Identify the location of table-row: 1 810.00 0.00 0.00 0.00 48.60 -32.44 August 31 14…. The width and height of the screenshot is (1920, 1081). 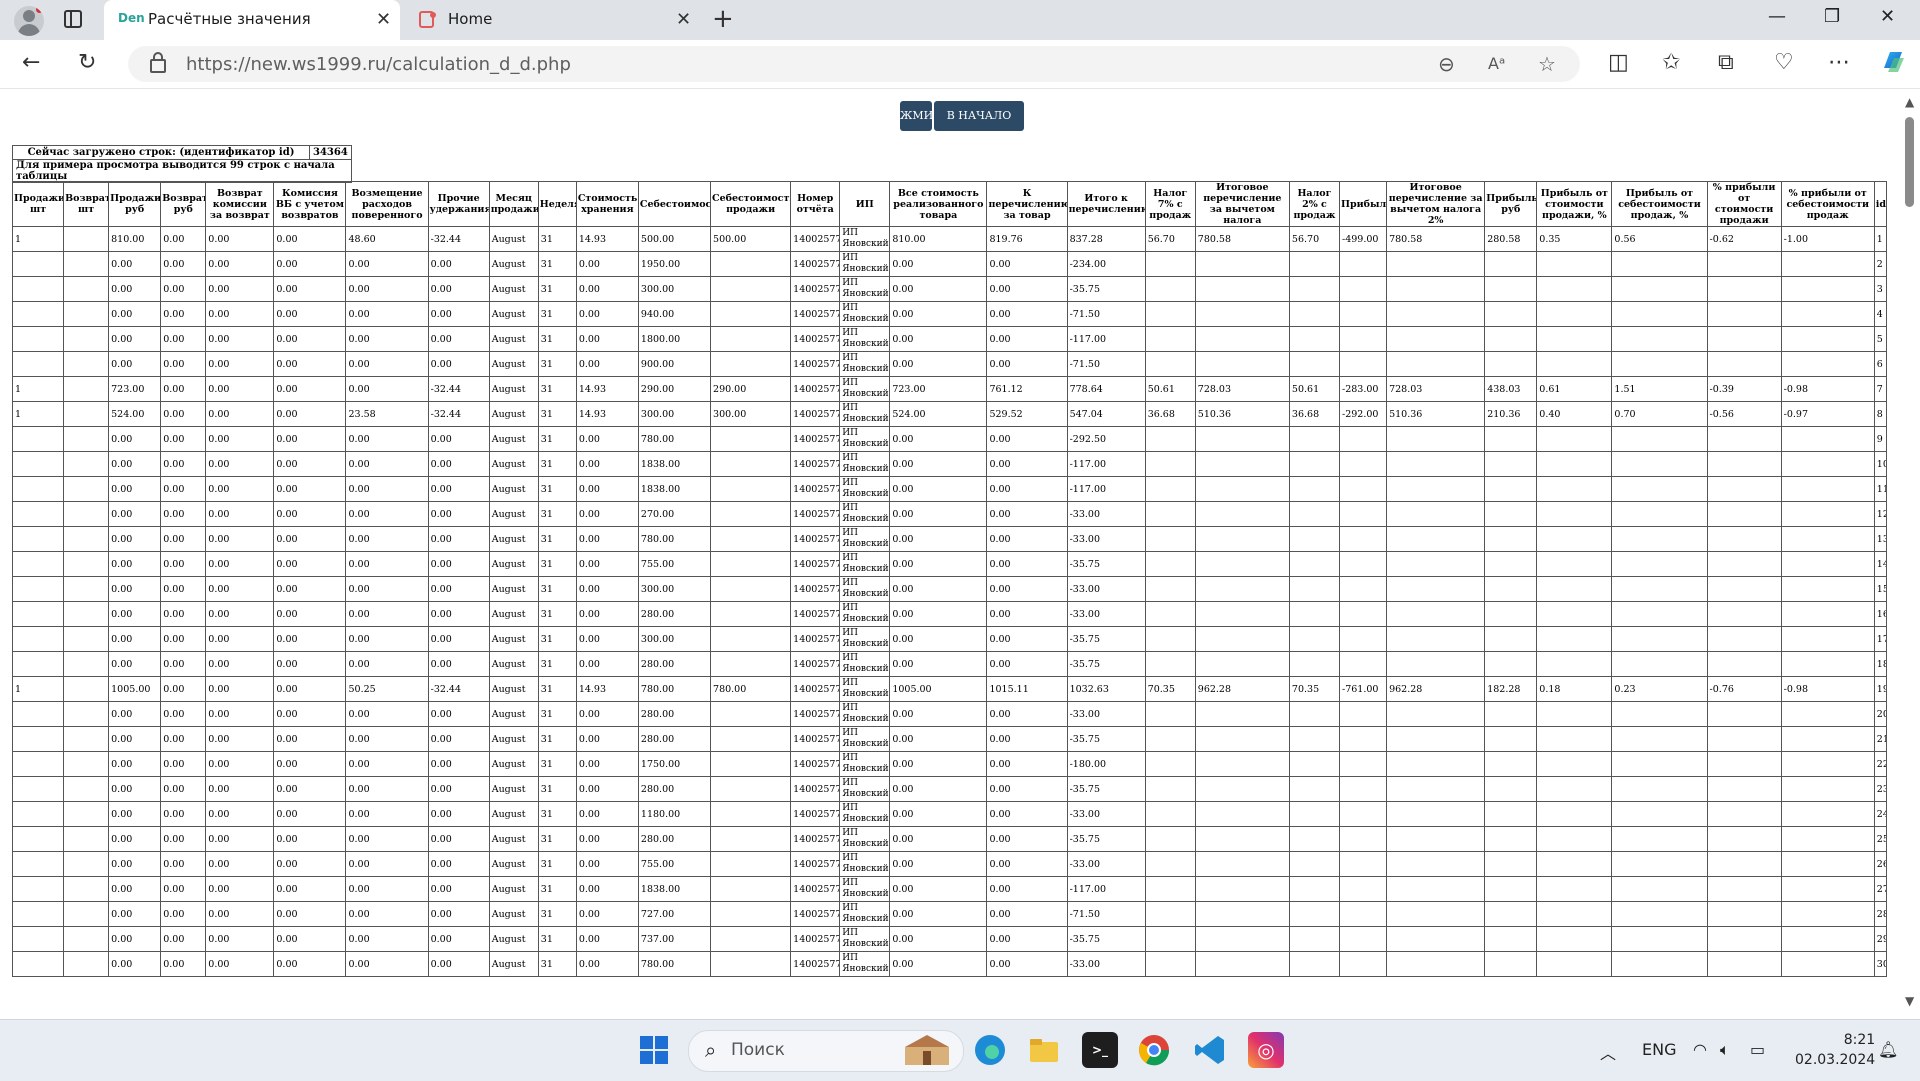
(949, 239).